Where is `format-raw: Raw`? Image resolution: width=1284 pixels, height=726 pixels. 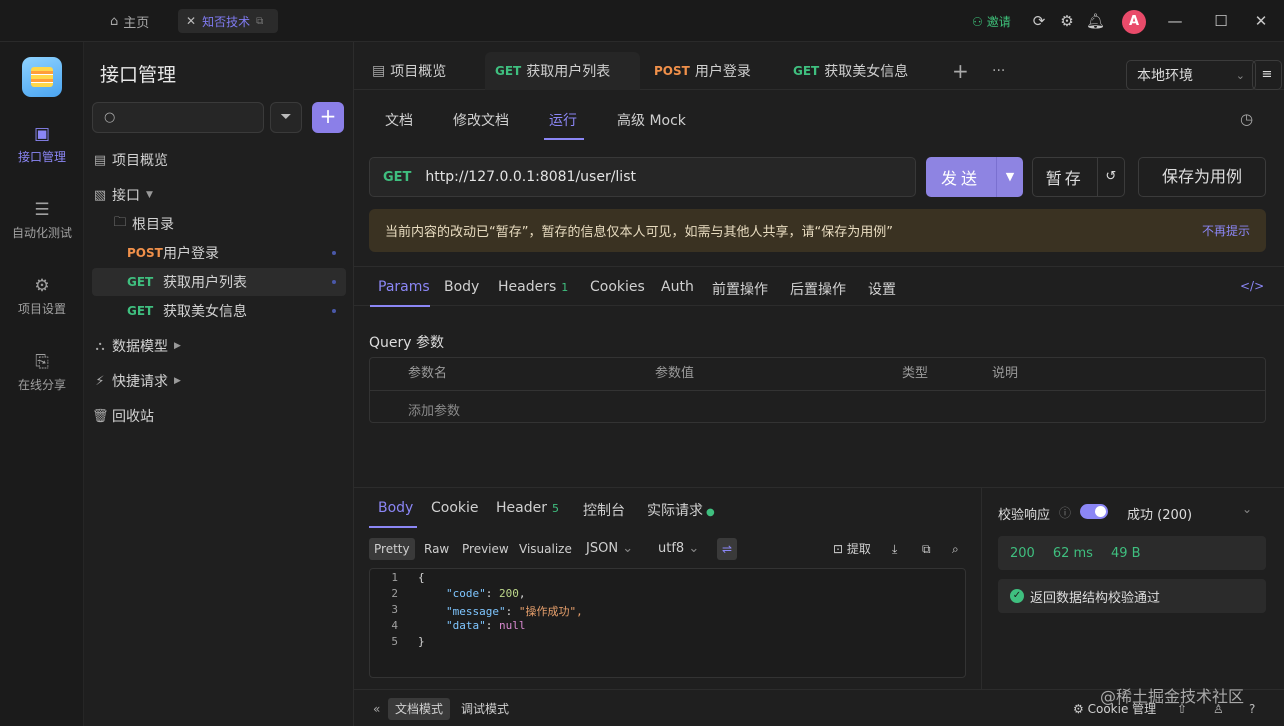
format-raw: Raw is located at coordinates (436, 549).